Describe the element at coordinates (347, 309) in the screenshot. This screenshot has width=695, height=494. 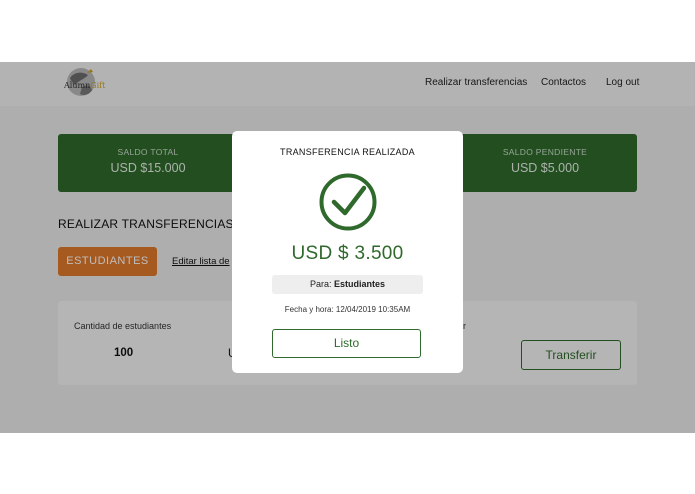
I see `transfer-datetime: Fecha y hora: 12/04/2019 10:35AM` at that location.